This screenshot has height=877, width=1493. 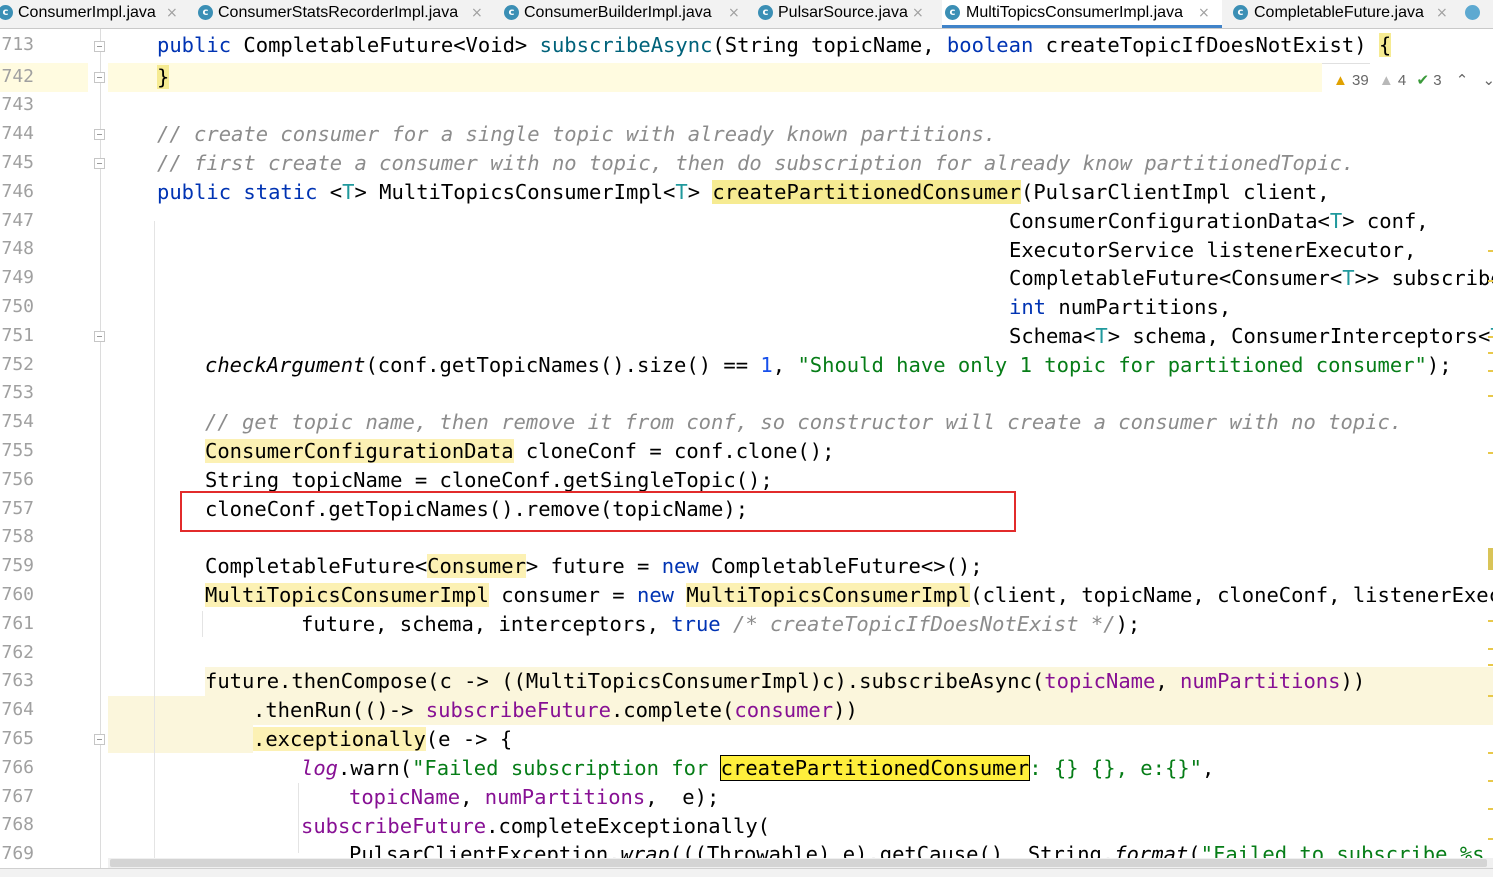 I want to click on line-number: 743, so click(x=17, y=104).